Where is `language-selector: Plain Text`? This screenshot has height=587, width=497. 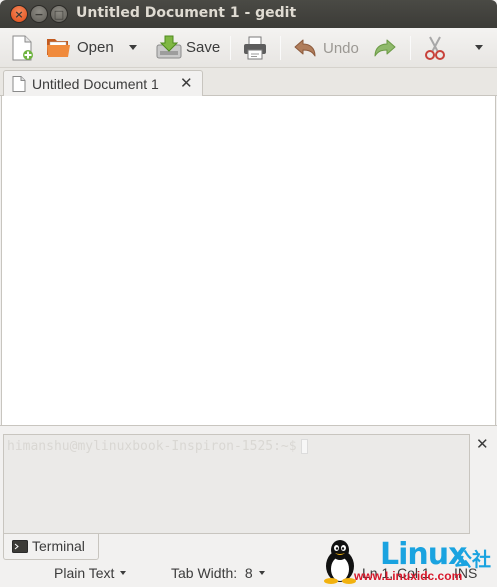 language-selector: Plain Text is located at coordinates (90, 573).